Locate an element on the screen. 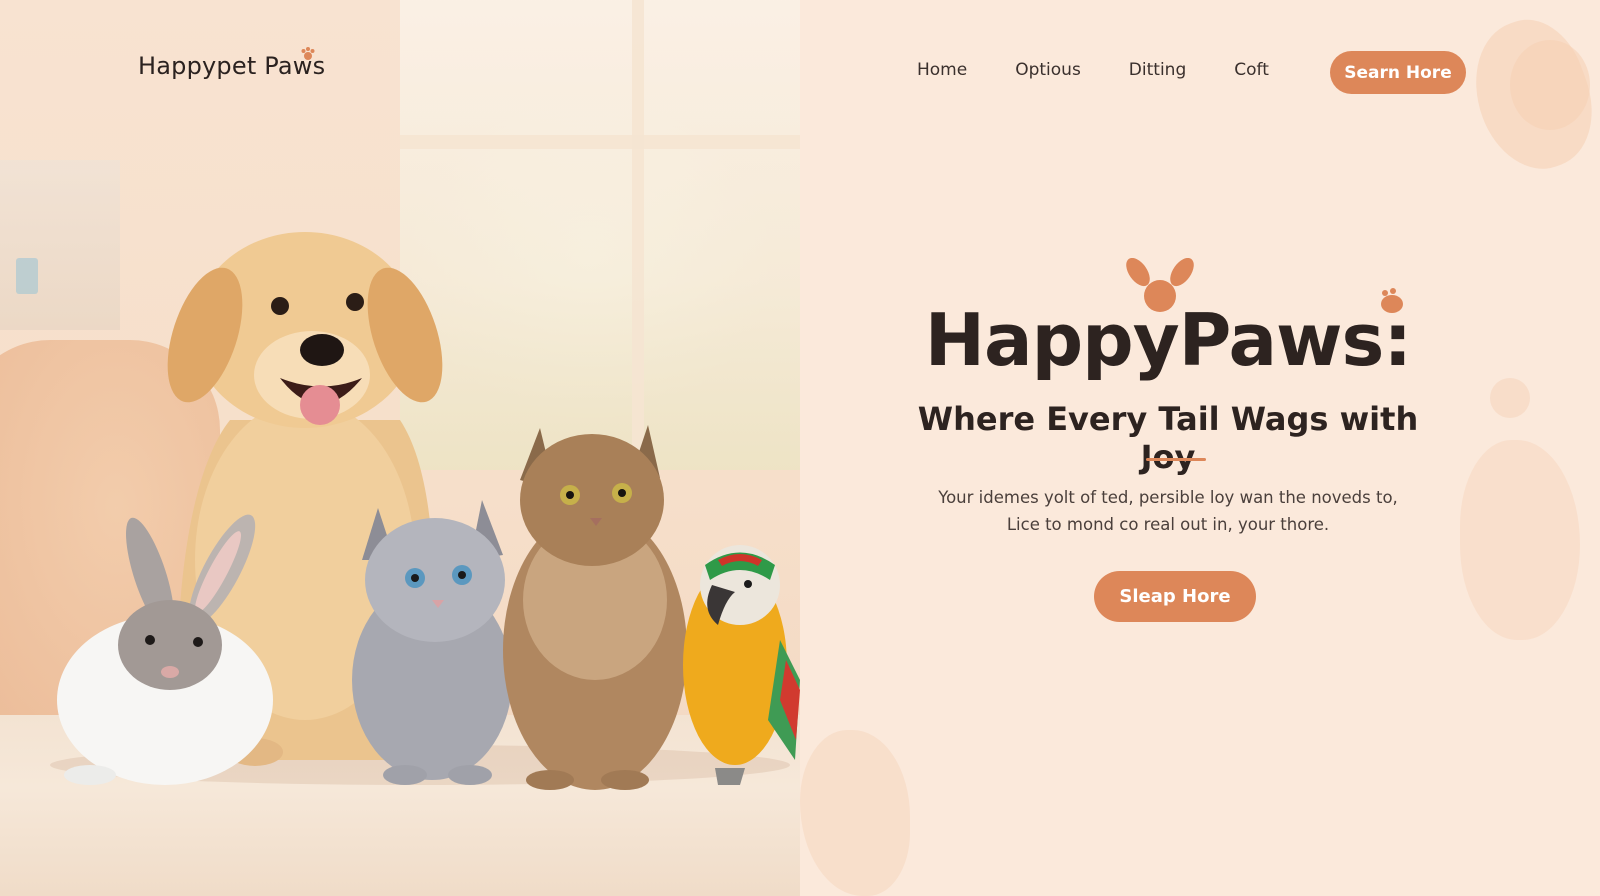 The height and width of the screenshot is (896, 1600). nav-ditting: Ditting is located at coordinates (1157, 70).